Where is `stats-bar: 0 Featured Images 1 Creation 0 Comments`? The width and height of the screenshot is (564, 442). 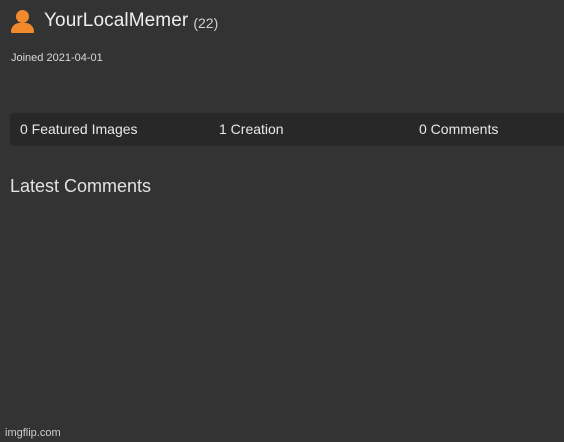 stats-bar: 0 Featured Images 1 Creation 0 Comments is located at coordinates (287, 129).